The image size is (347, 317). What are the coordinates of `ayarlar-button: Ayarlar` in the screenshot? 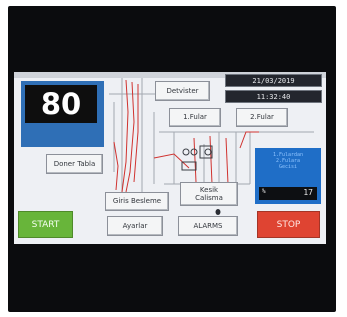 It's located at (135, 226).